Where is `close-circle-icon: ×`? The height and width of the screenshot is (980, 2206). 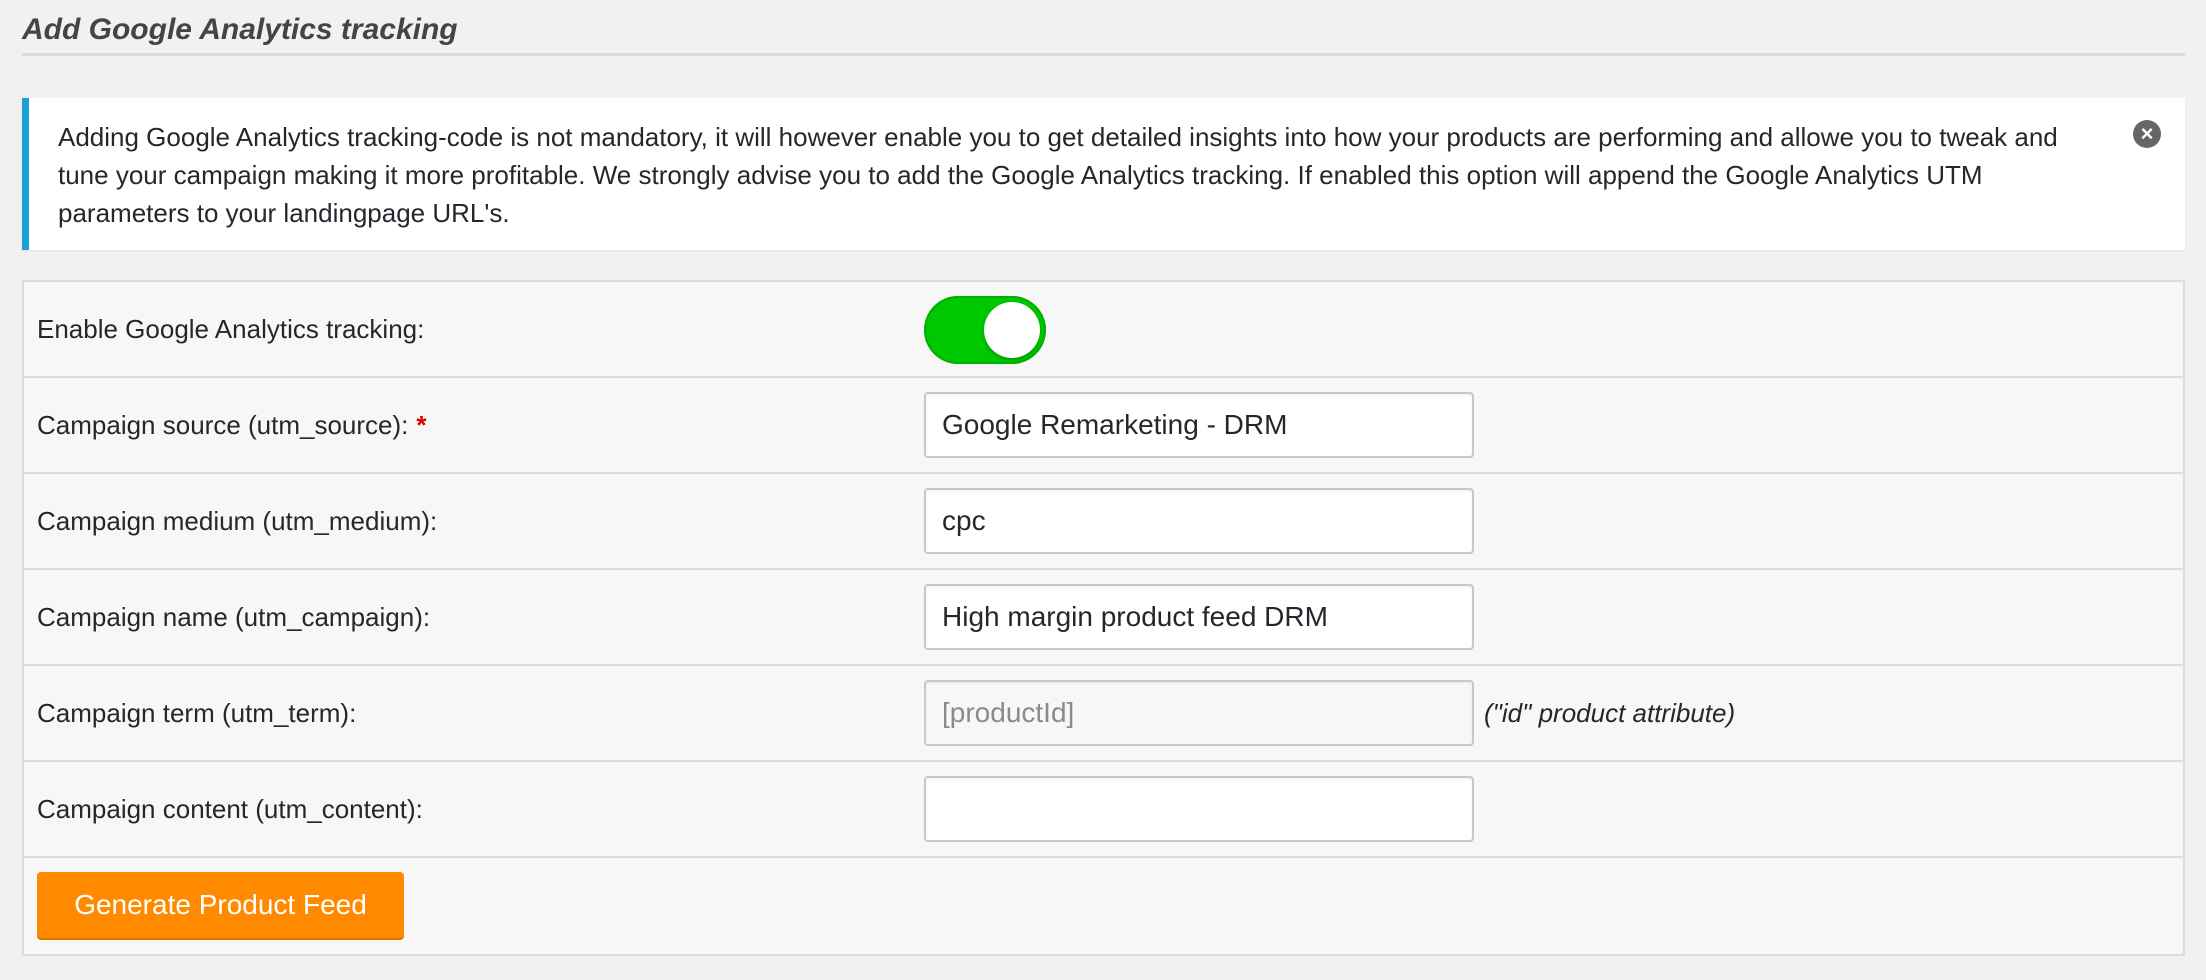 close-circle-icon: × is located at coordinates (2147, 134).